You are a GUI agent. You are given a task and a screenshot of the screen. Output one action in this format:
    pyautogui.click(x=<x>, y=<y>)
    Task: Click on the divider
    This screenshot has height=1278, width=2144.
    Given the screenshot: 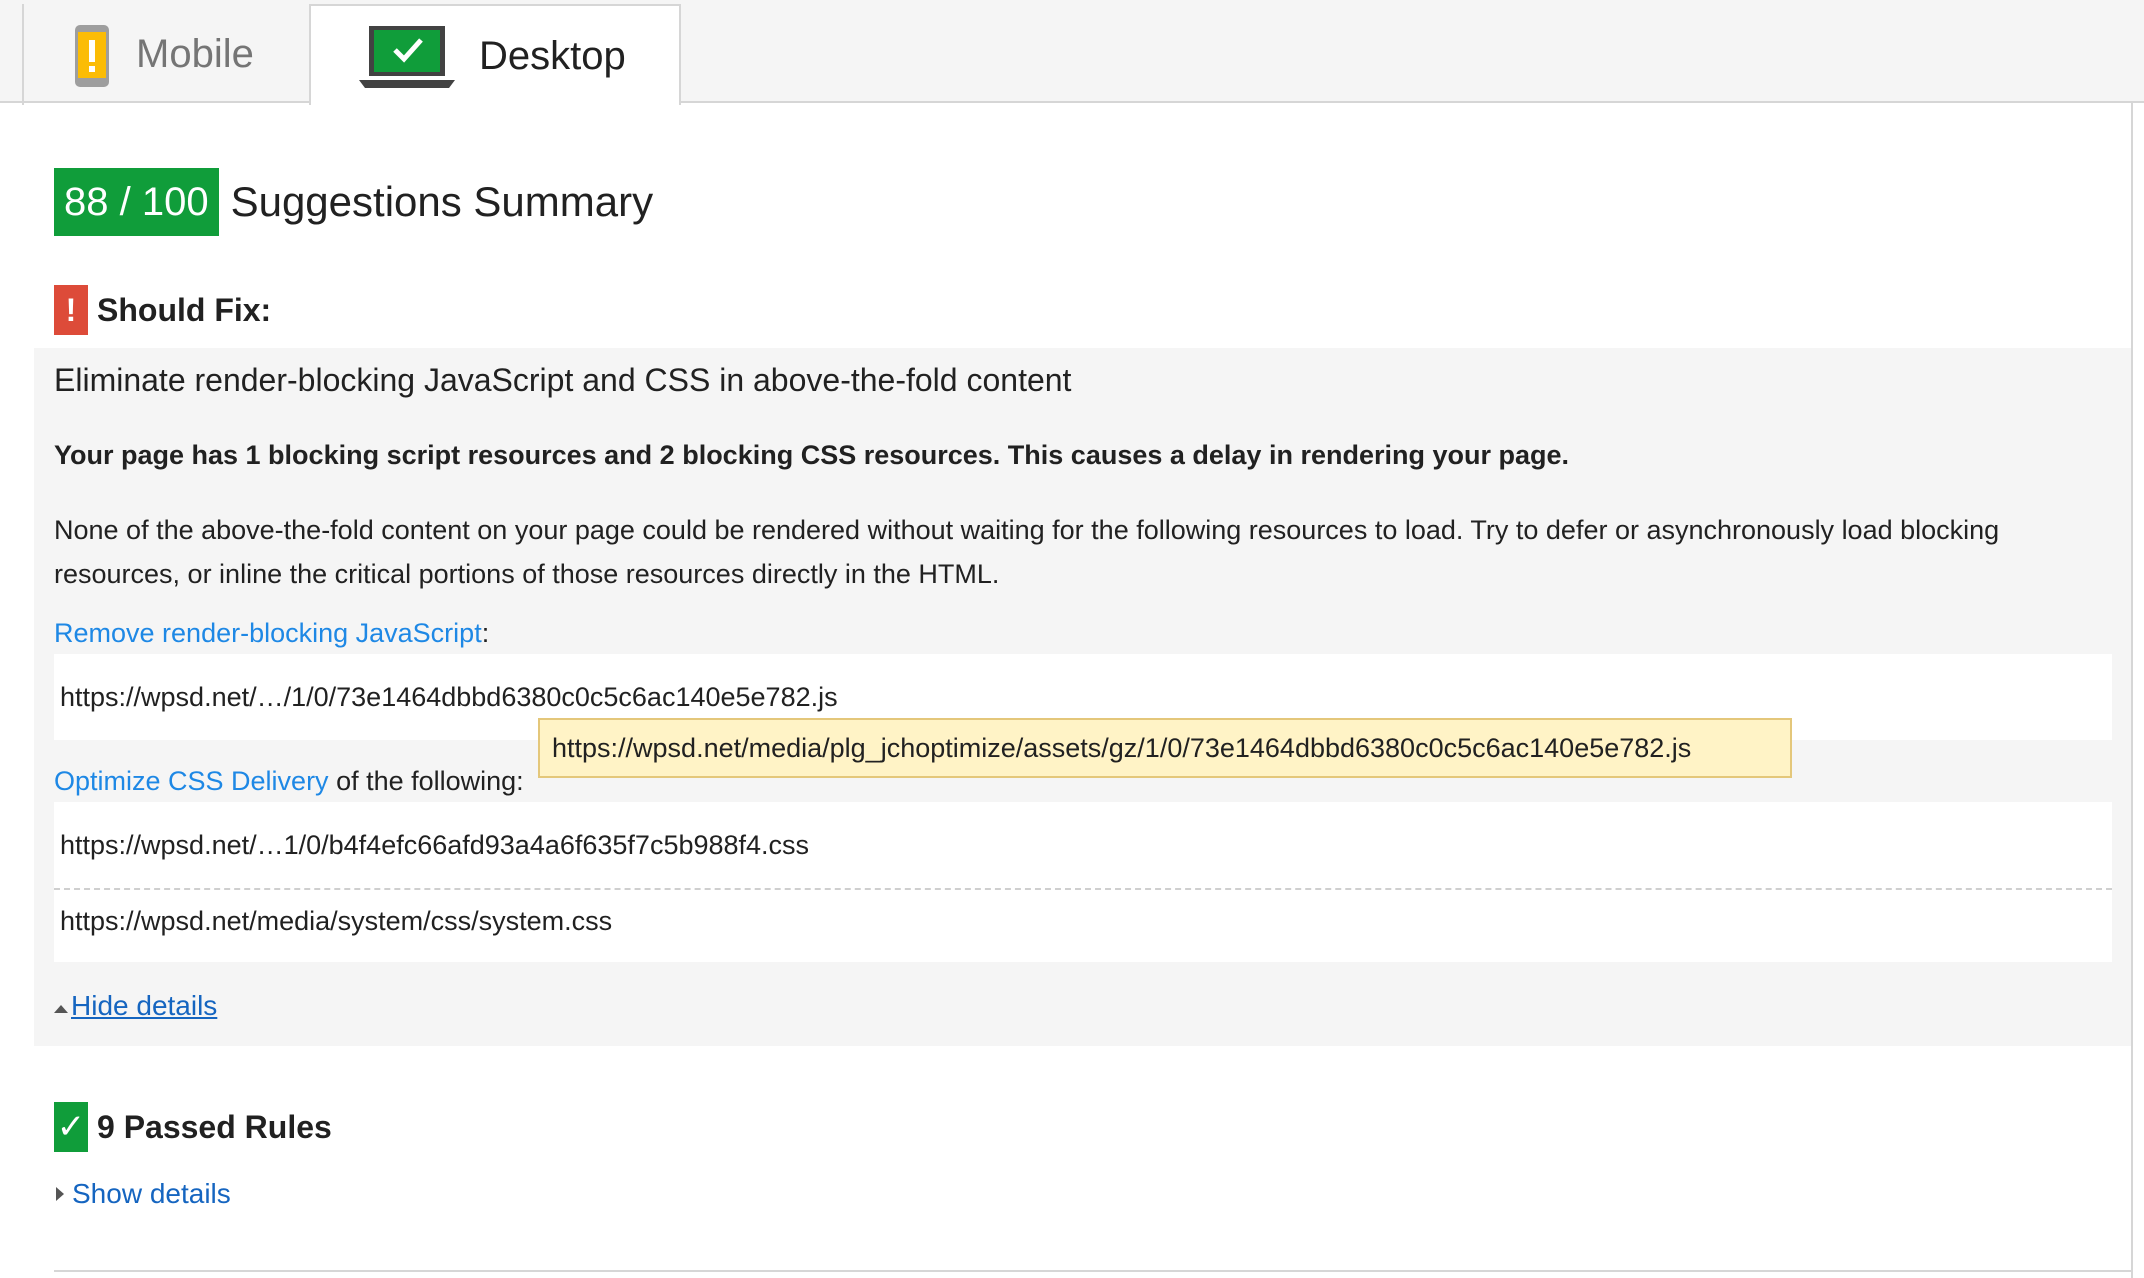 What is the action you would take?
    pyautogui.click(x=1092, y=1271)
    